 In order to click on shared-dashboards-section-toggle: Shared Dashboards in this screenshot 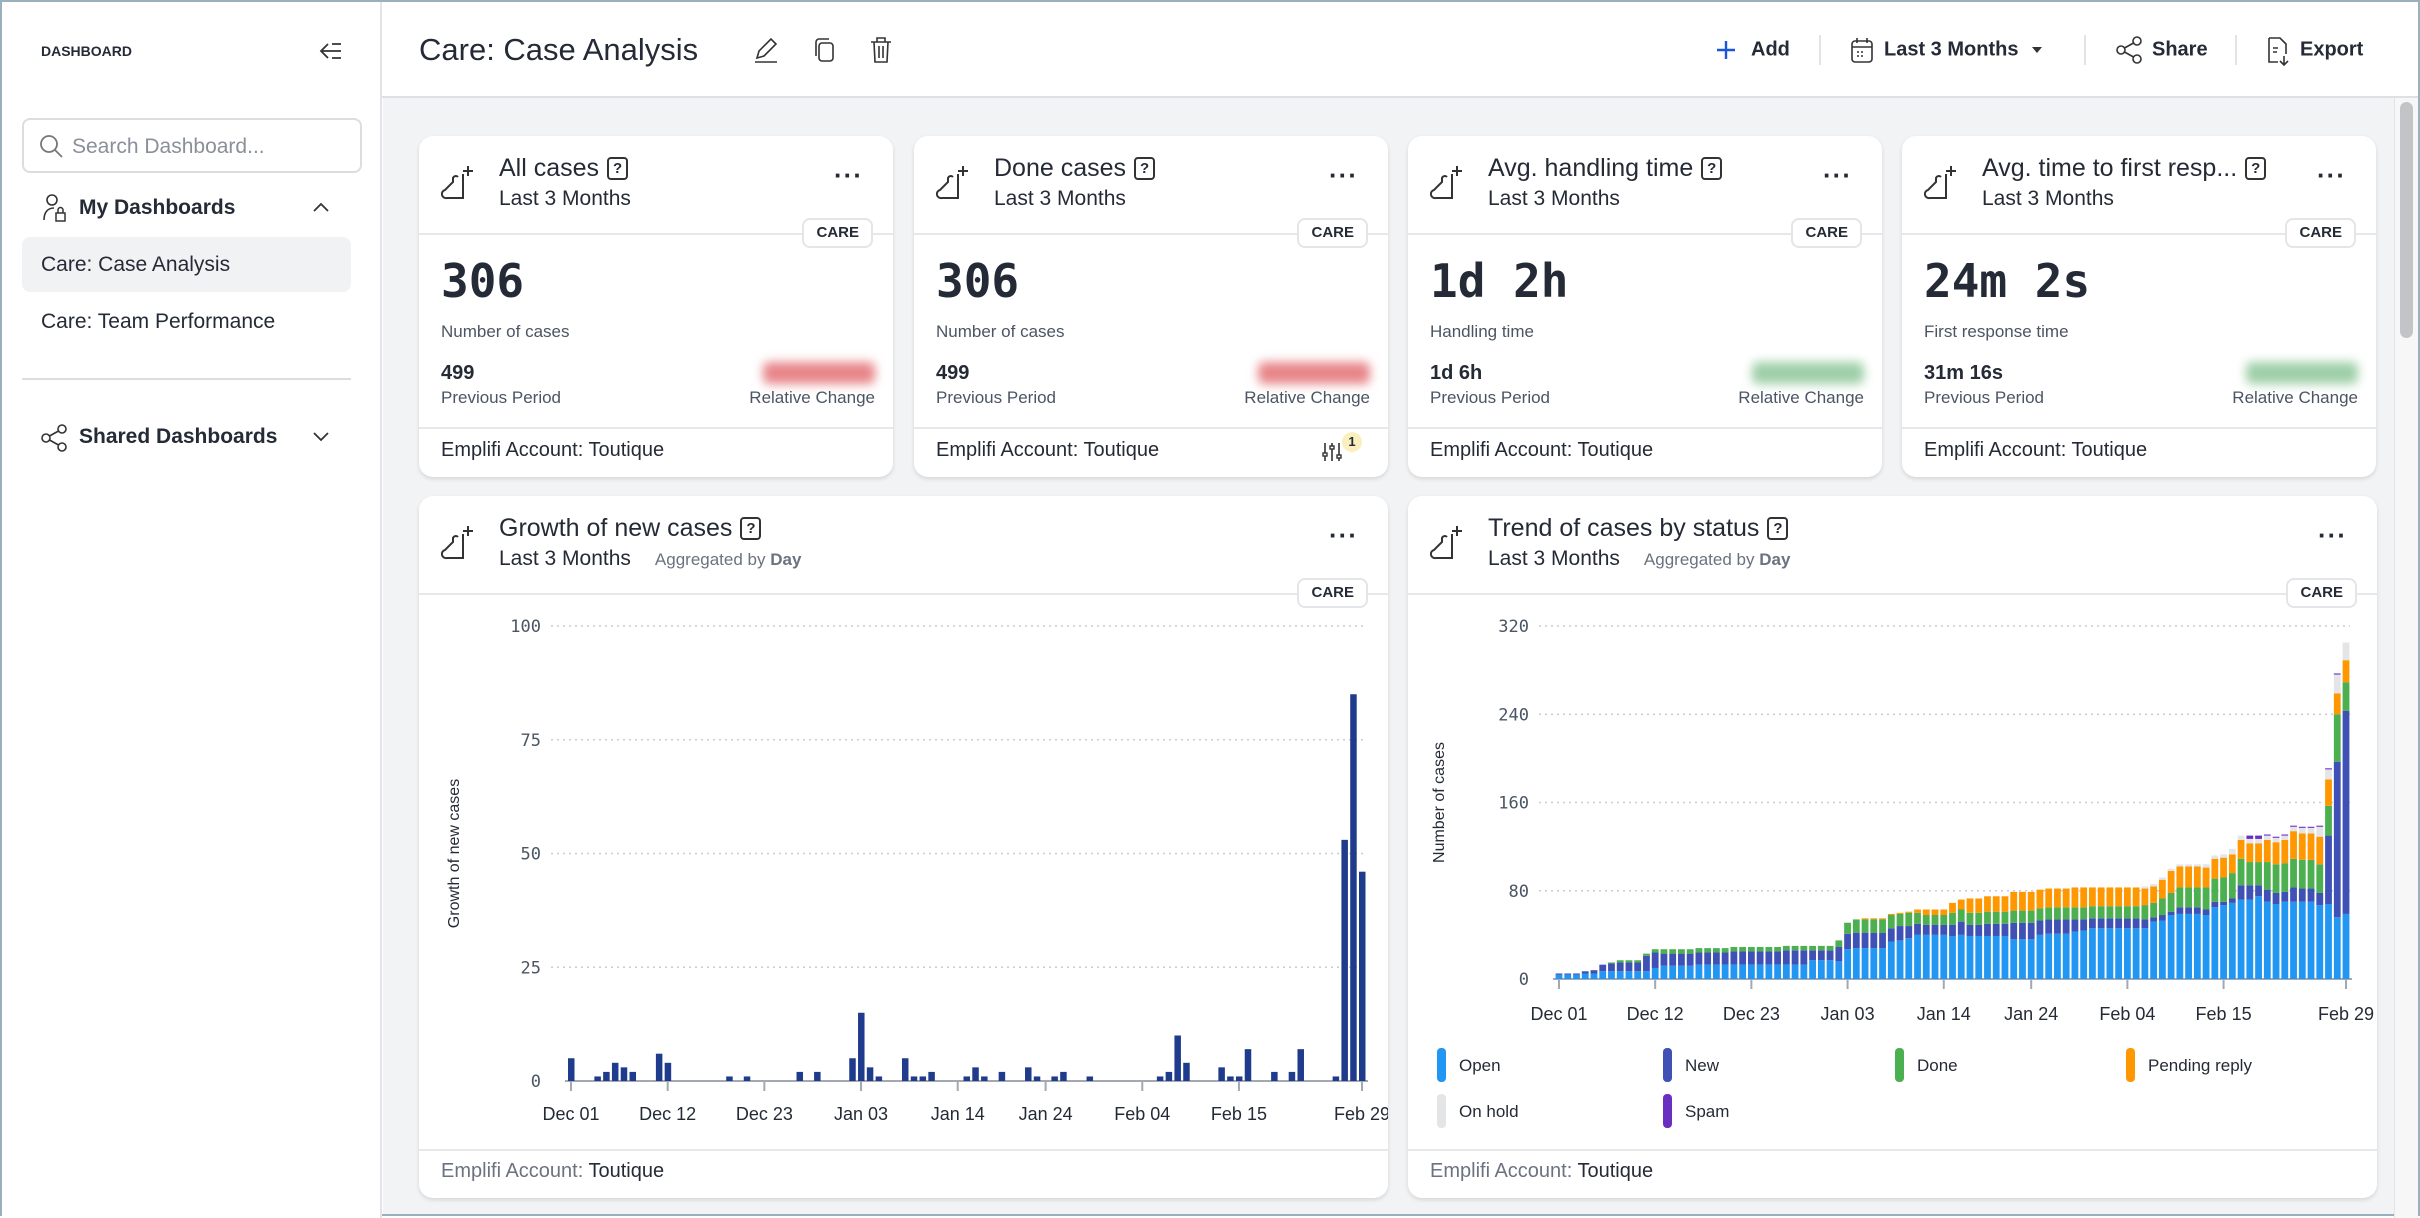, I will do `click(182, 437)`.